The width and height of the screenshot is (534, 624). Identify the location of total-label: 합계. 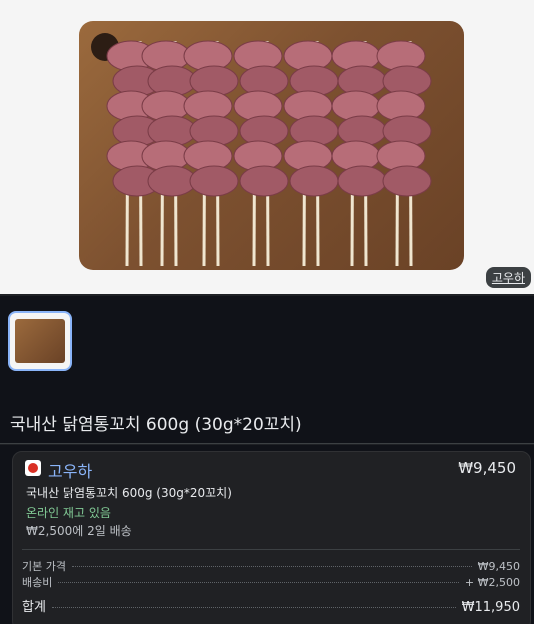
(34, 607).